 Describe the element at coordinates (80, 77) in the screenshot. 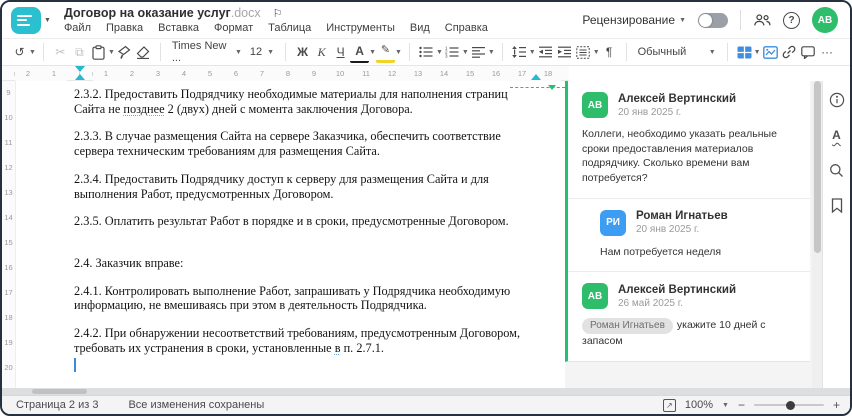

I see `hanging-indent-marker` at that location.